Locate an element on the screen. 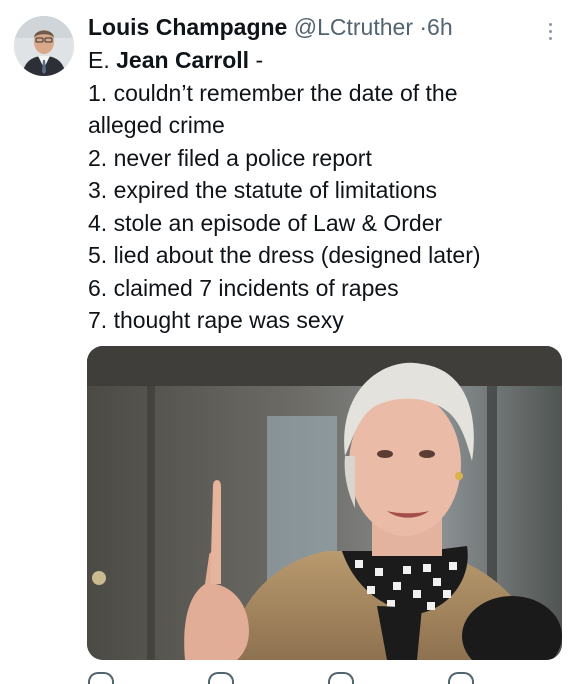 This screenshot has height=684, width=579. more-options-button is located at coordinates (550, 31).